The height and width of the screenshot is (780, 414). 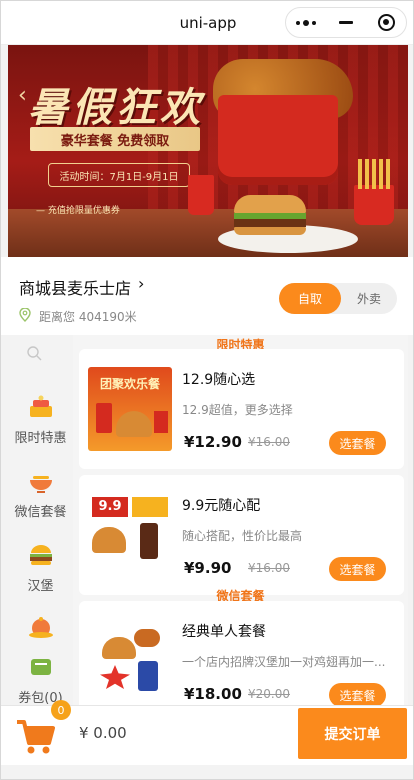 I want to click on product-desc: 12.9超值，更多选择, so click(x=237, y=410).